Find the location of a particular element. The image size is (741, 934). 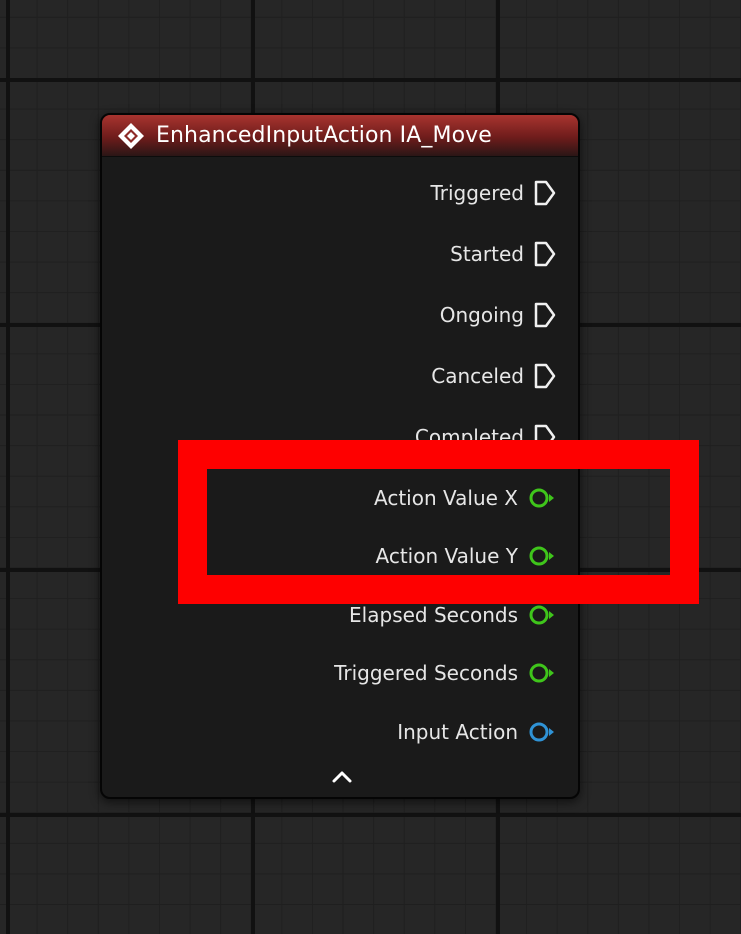

pin-label: Canceled is located at coordinates (477, 376).